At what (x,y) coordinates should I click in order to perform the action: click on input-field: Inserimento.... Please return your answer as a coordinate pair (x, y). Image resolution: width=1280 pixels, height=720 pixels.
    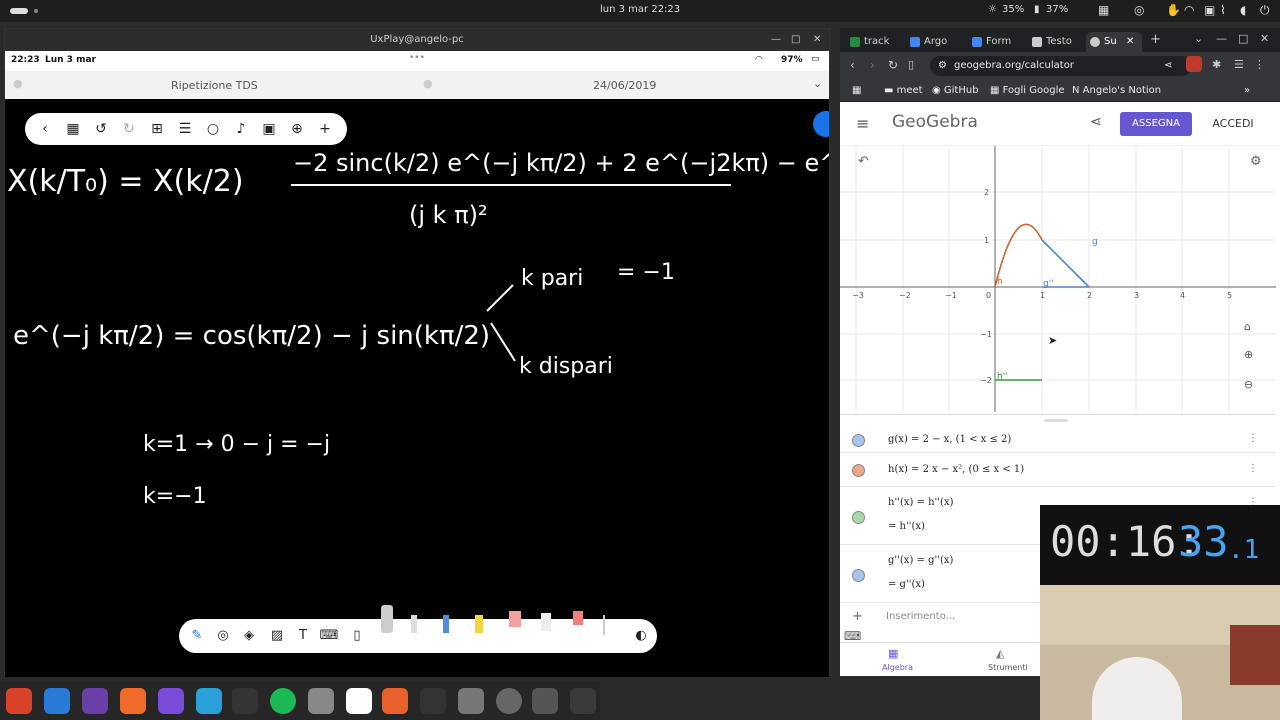
    Looking at the image, I should click on (920, 616).